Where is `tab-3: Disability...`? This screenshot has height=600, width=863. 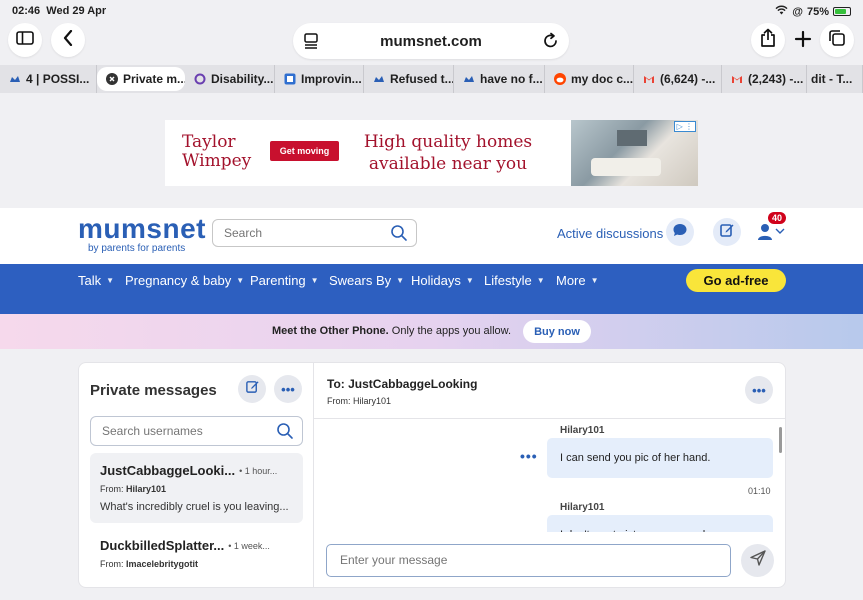 tab-3: Disability... is located at coordinates (230, 79).